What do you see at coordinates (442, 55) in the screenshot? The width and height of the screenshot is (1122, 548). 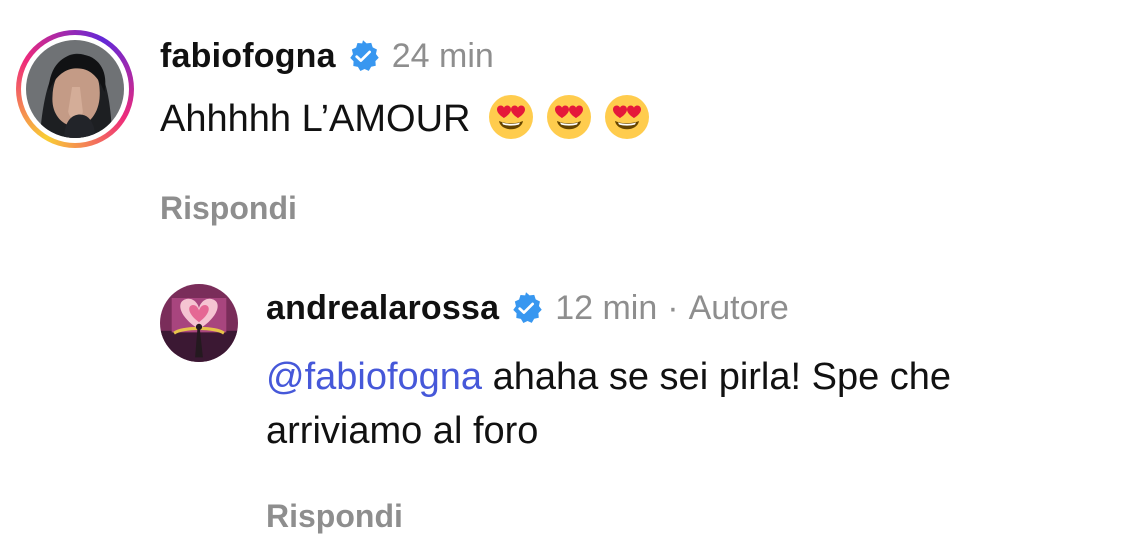 I see `comment-time: 24 min` at bounding box center [442, 55].